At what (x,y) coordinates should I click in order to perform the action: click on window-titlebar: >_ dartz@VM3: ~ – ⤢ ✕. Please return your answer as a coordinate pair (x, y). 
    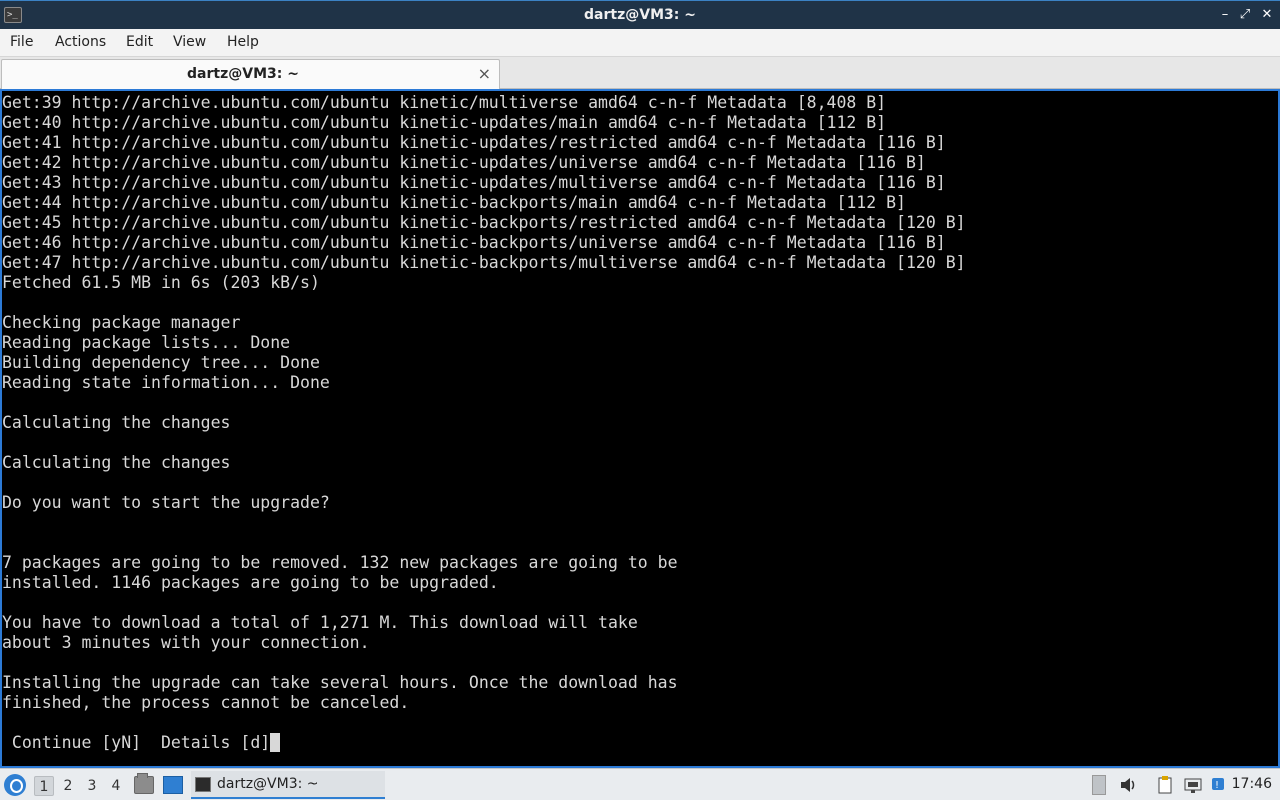
    Looking at the image, I should click on (640, 14).